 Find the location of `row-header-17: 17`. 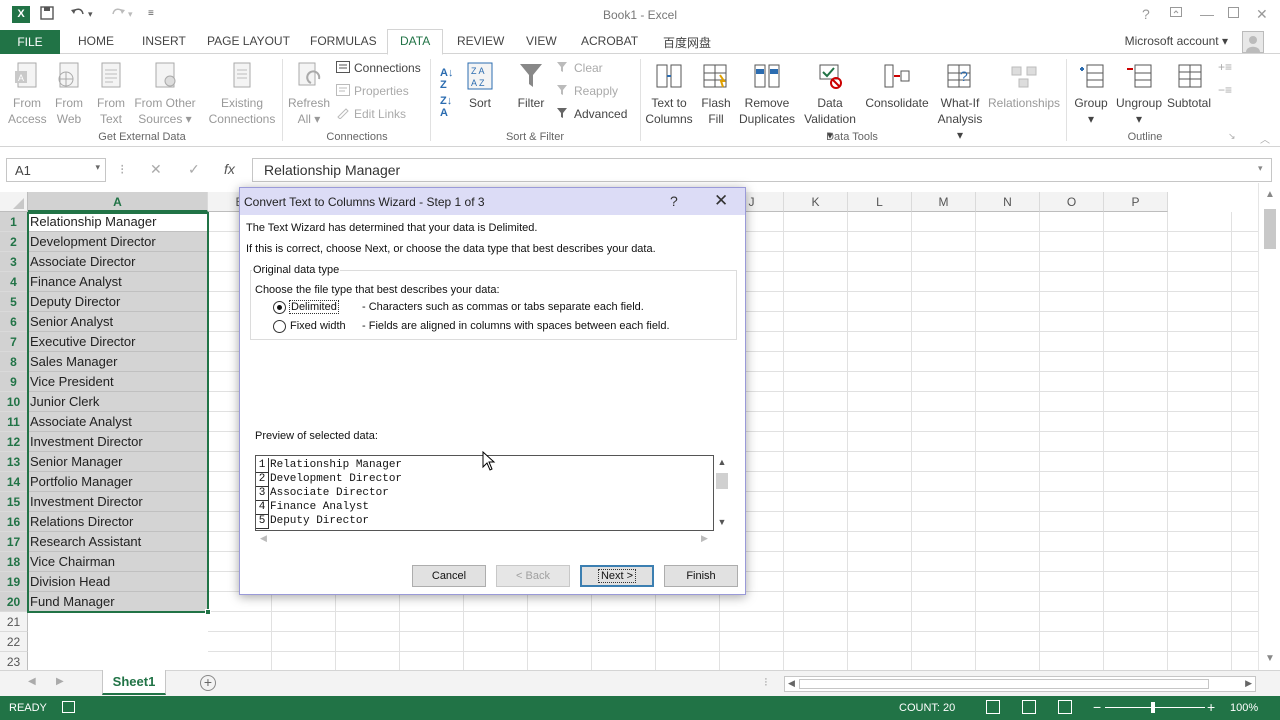

row-header-17: 17 is located at coordinates (14, 542).